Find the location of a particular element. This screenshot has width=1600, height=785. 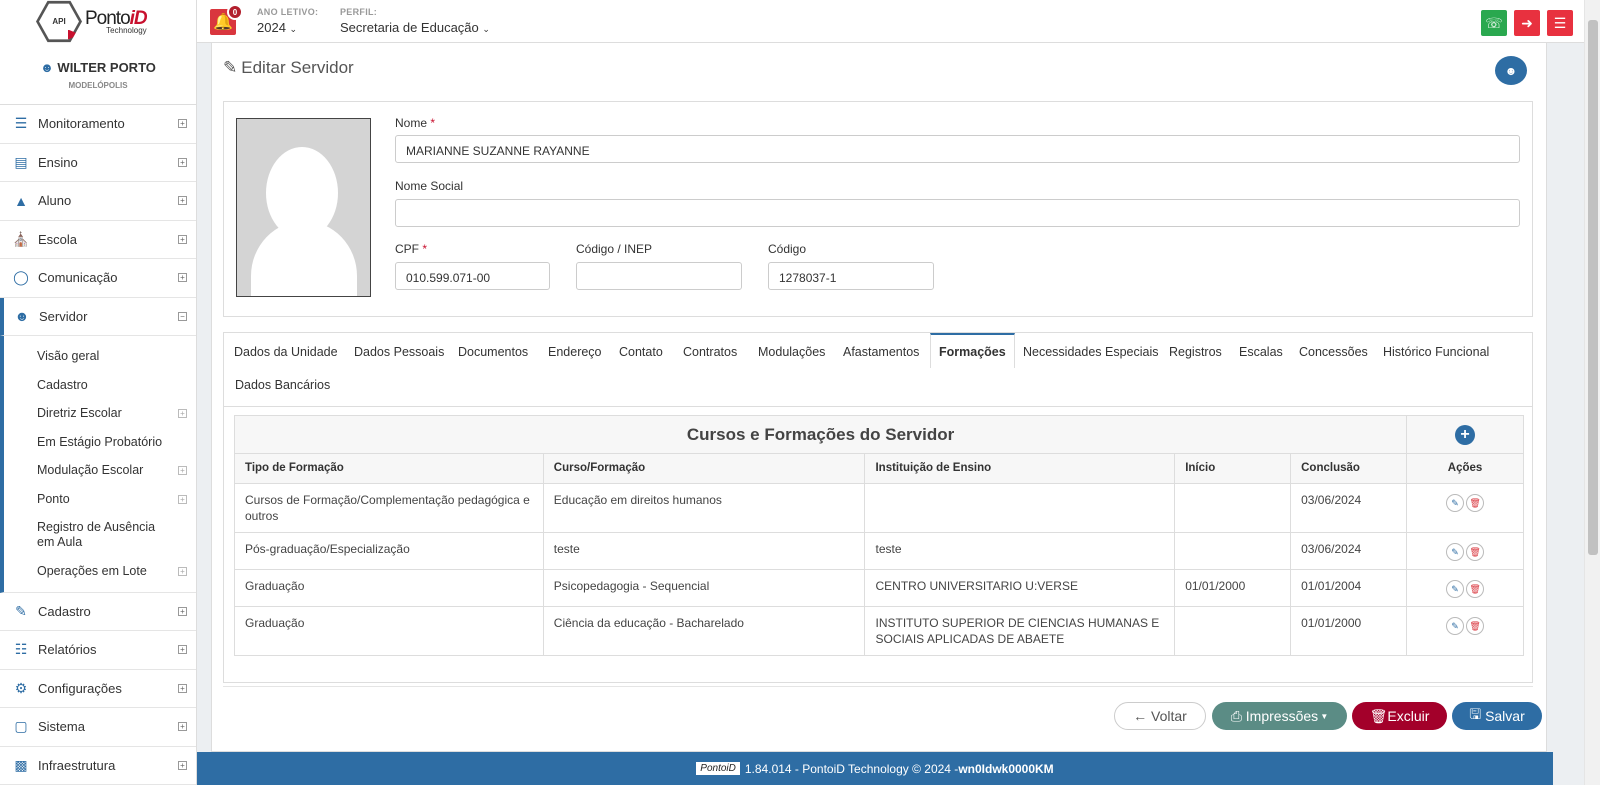

sidebar-item-infraestrutura: ▩ Infraestrutura + is located at coordinates (98, 766).